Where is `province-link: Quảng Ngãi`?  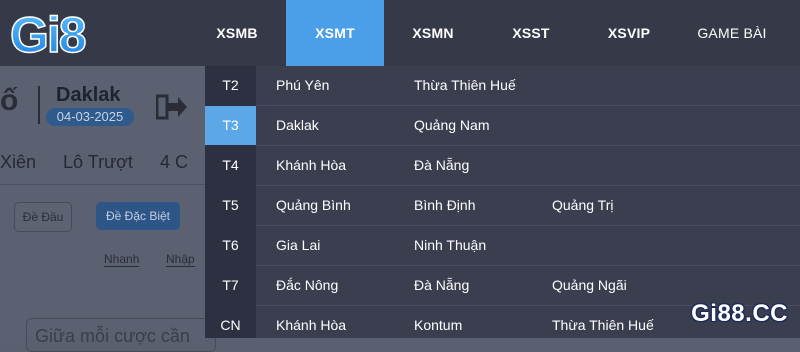
province-link: Quảng Ngãi is located at coordinates (589, 285).